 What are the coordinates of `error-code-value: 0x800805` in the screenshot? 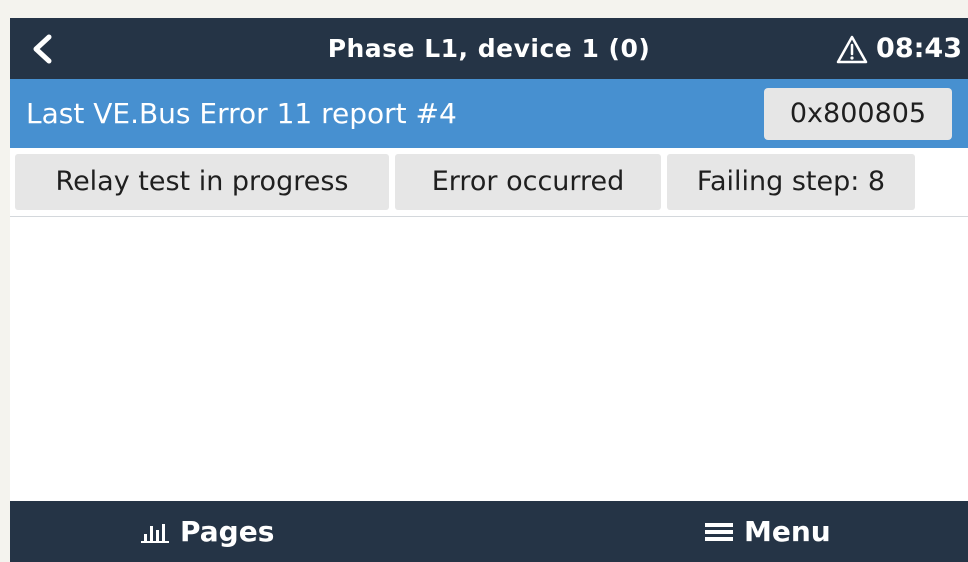 It's located at (858, 114).